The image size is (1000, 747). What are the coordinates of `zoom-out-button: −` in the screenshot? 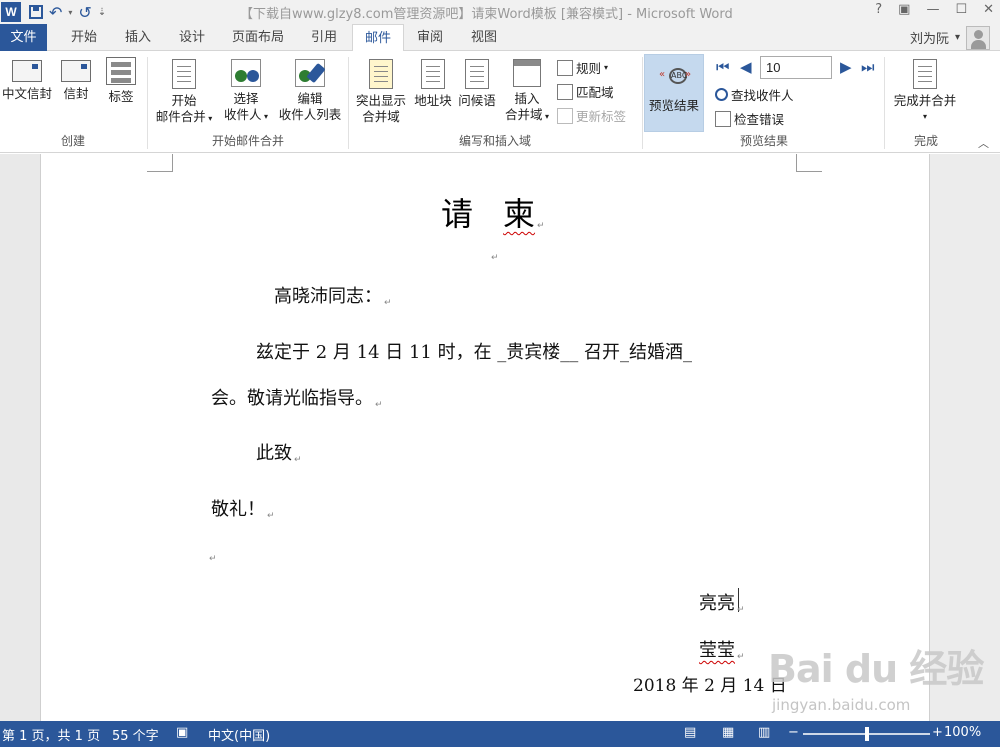 It's located at (793, 732).